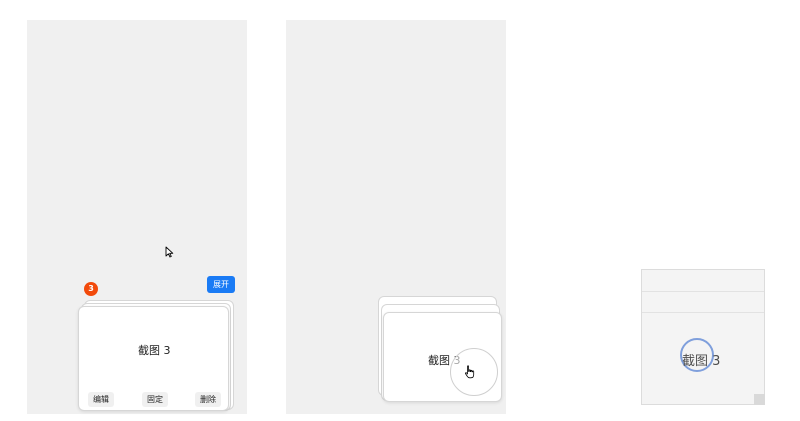  Describe the element at coordinates (153, 358) in the screenshot. I see `screenshot-card: 截图 3 编辑 固定 删除` at that location.